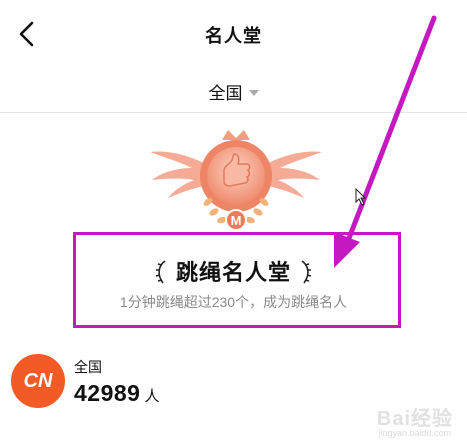 The height and width of the screenshot is (446, 467). What do you see at coordinates (107, 393) in the screenshot?
I see `stat-count: 42989` at bounding box center [107, 393].